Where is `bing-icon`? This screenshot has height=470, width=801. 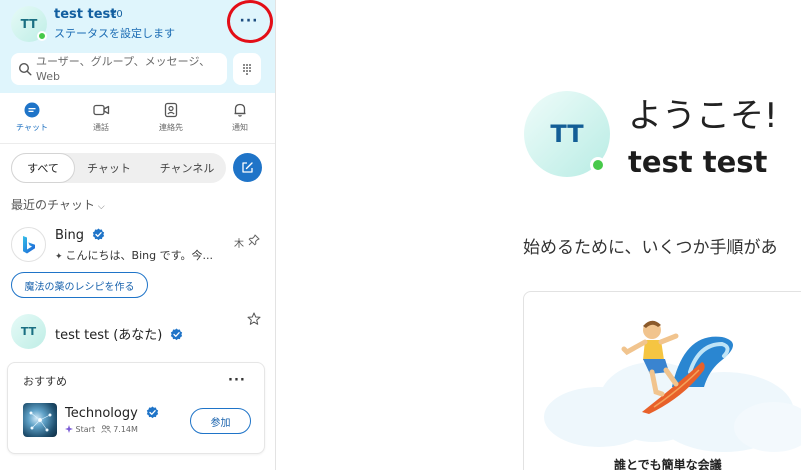 bing-icon is located at coordinates (28, 244).